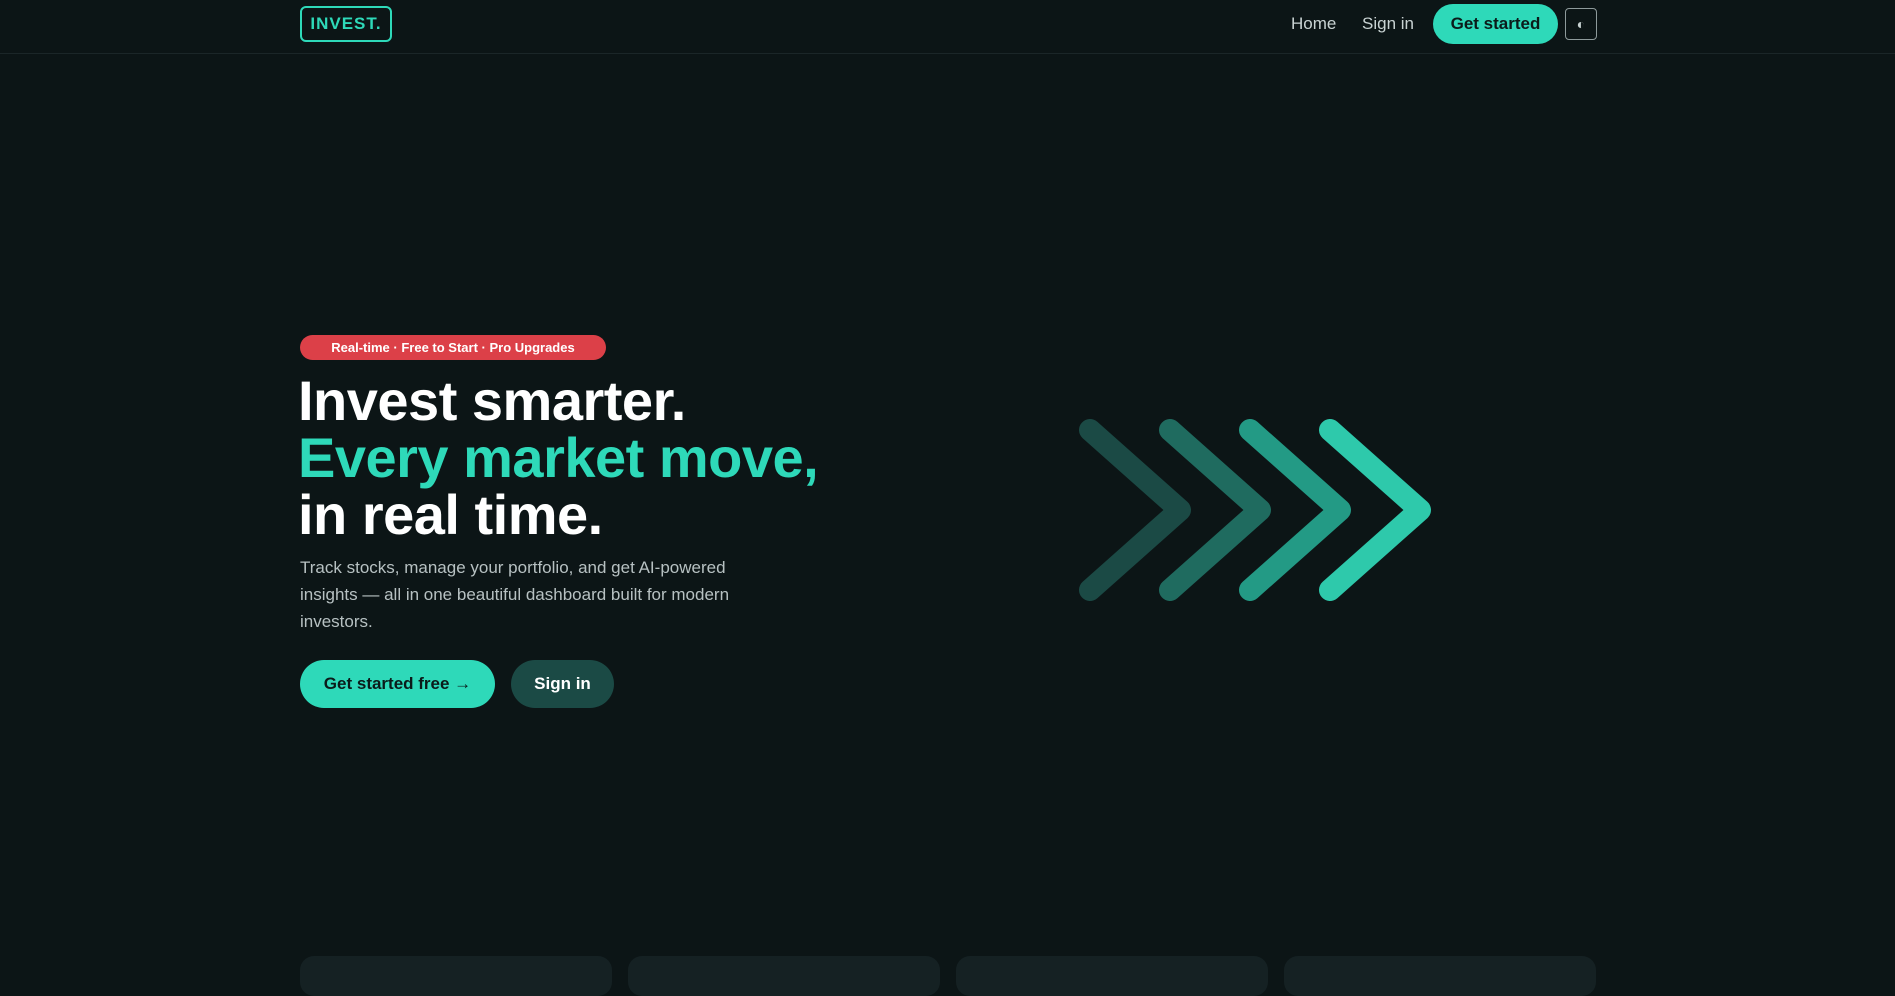  I want to click on logo: INVEST., so click(346, 24).